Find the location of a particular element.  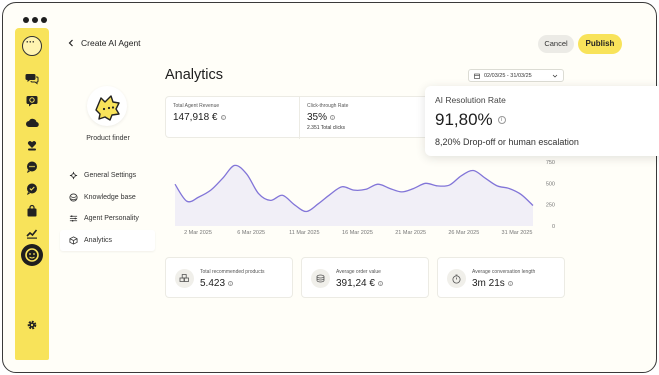

shopping-bag-icon is located at coordinates (32, 211).